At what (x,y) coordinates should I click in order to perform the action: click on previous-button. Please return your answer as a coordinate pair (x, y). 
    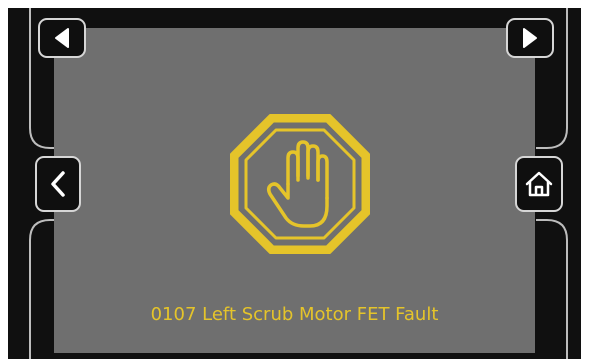
    Looking at the image, I should click on (62, 38).